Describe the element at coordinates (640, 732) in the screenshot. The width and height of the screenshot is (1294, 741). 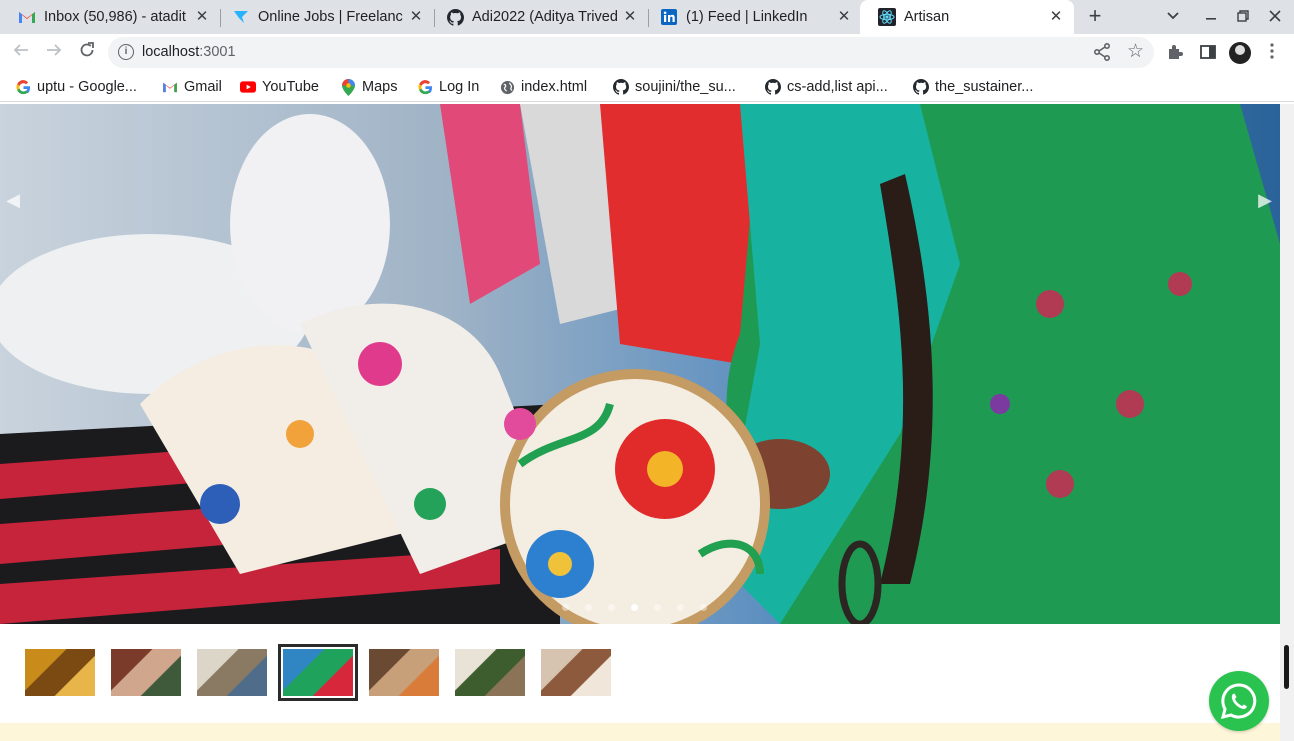
I see `next-section` at that location.